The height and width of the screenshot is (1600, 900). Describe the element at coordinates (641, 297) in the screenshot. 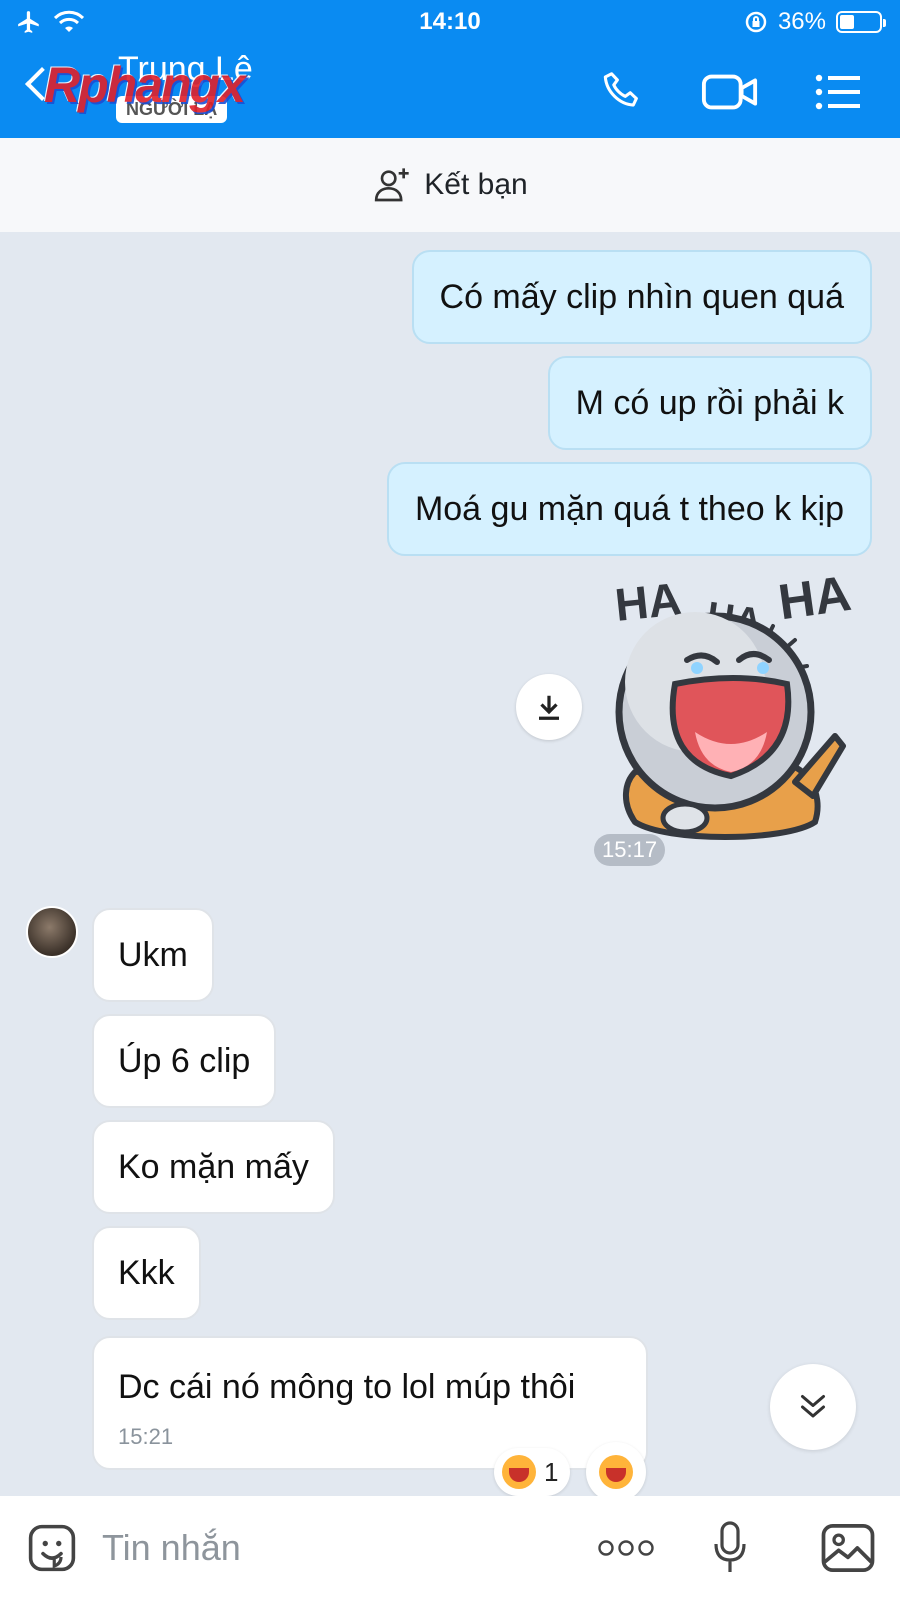

I see `outgoing-message: Có mấy clip nhìn quen quá` at that location.